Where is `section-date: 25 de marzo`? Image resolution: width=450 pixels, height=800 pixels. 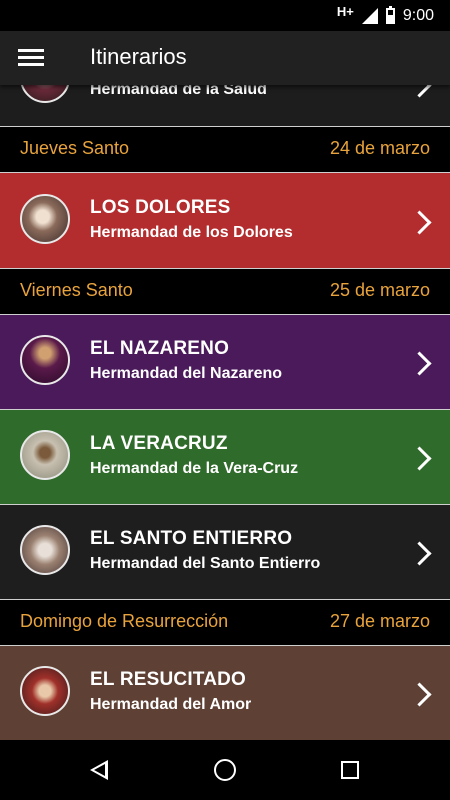 section-date: 25 de marzo is located at coordinates (379, 290).